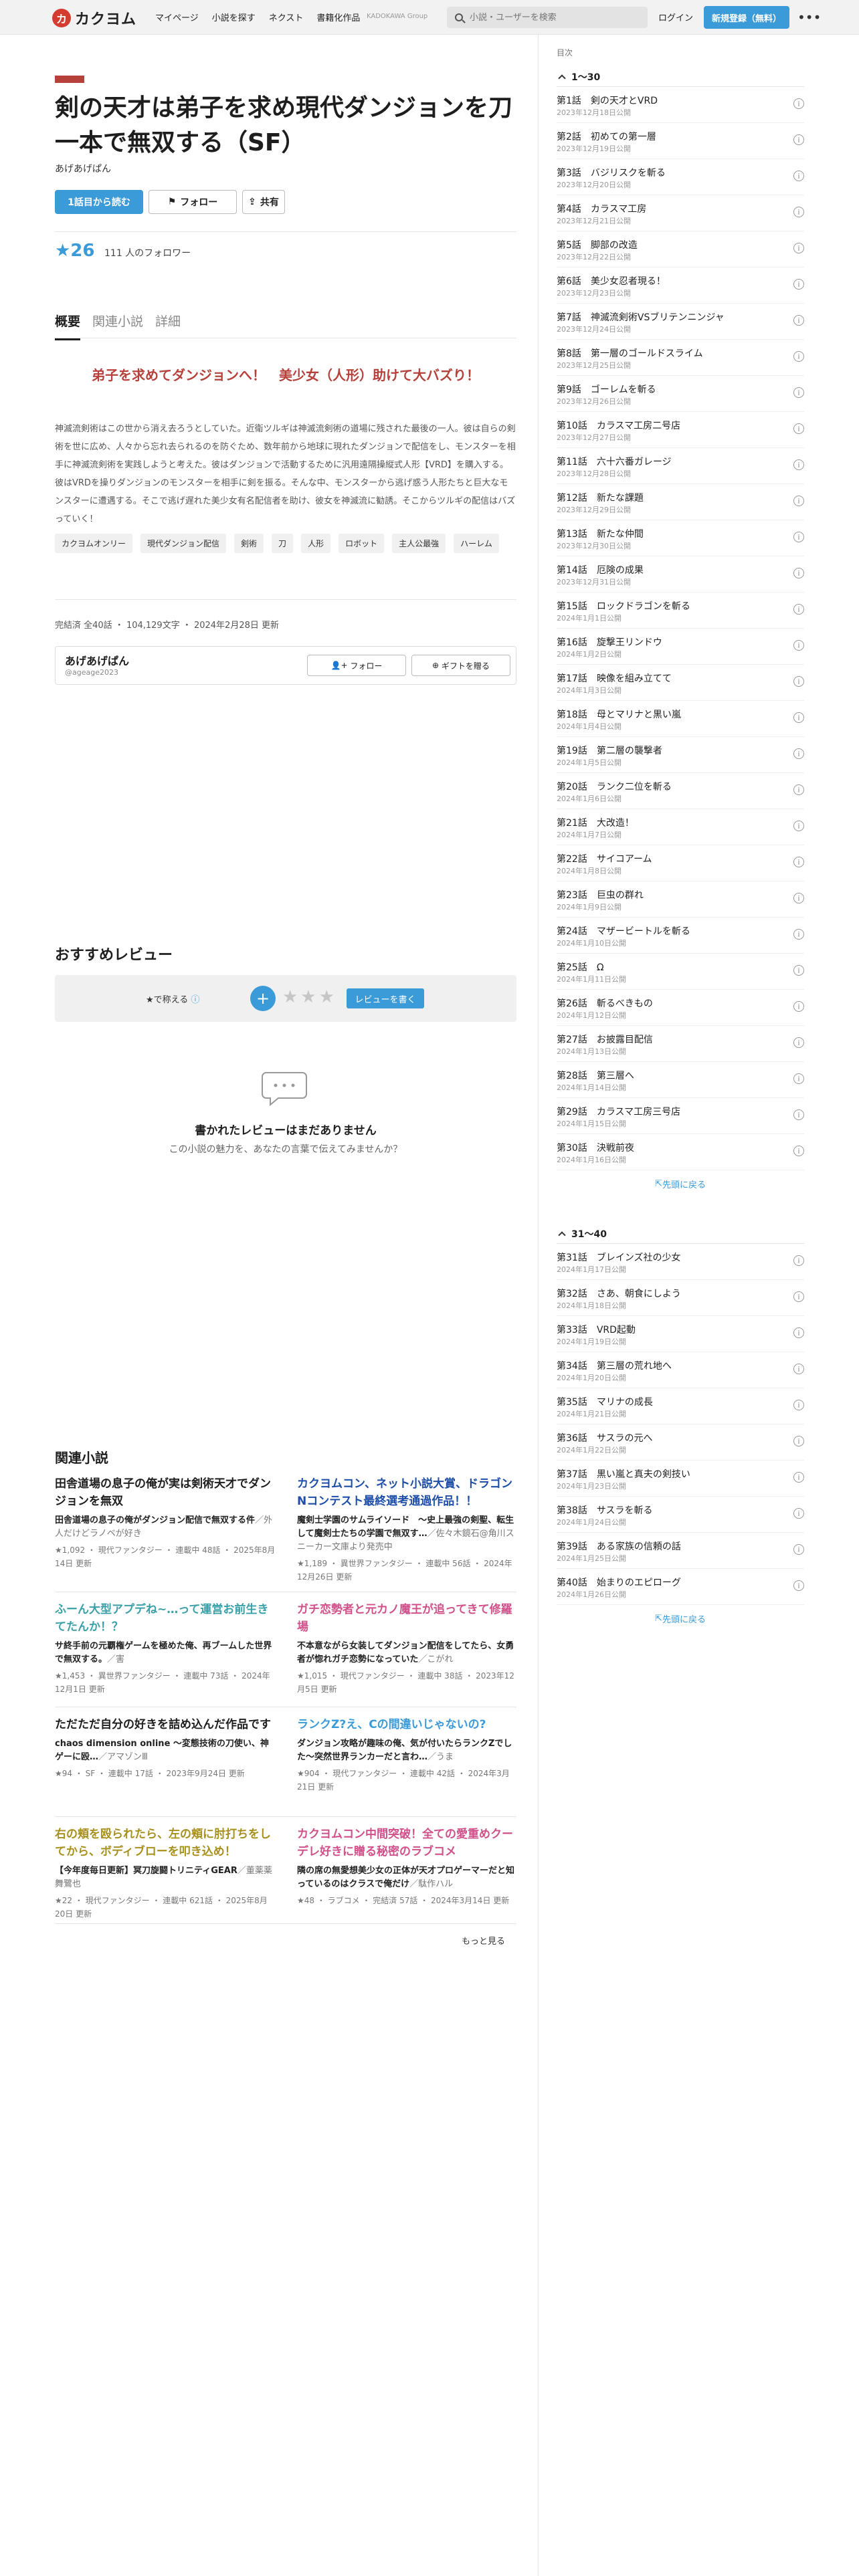 The image size is (859, 2576). Describe the element at coordinates (680, 1442) in the screenshot. I see `episode-item: 第36話 サスラの元へ 2024年1月22日公開 i` at that location.